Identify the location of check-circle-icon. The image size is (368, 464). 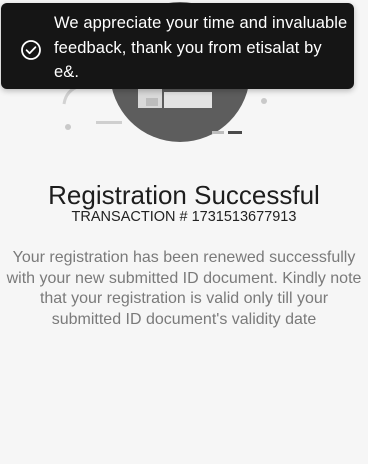
(31, 50).